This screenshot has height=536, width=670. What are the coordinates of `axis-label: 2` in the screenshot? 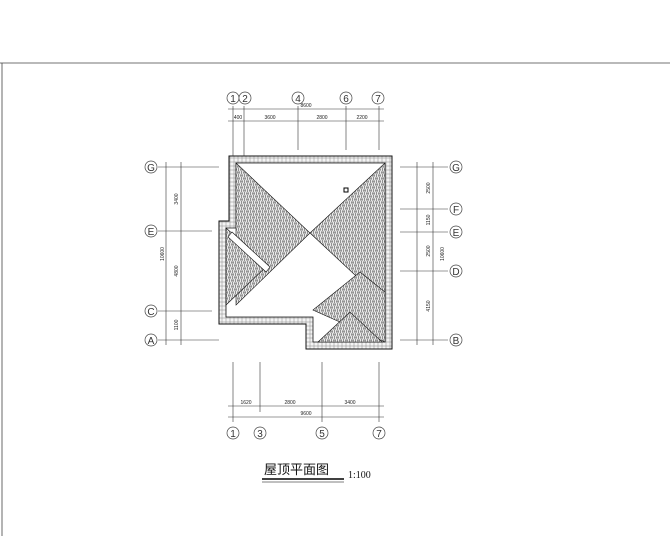 It's located at (245, 99).